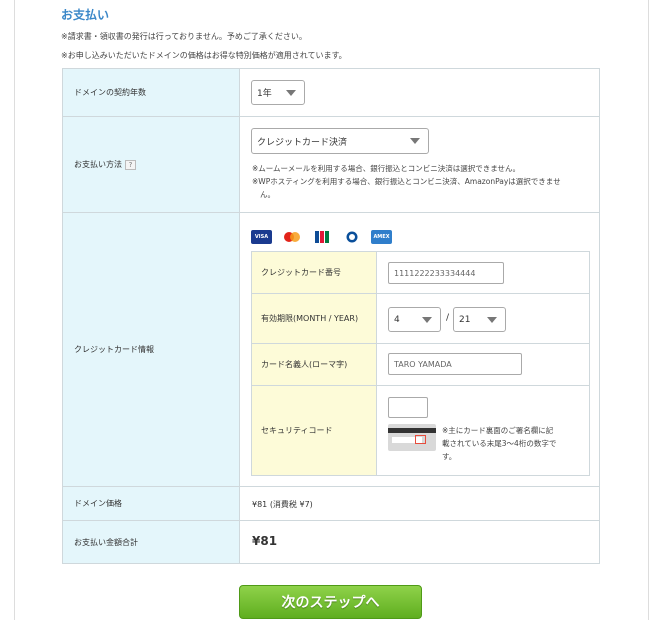 The height and width of the screenshot is (620, 663). Describe the element at coordinates (314, 364) in the screenshot. I see `card-name-label: カード名義人(ローマ字)` at that location.